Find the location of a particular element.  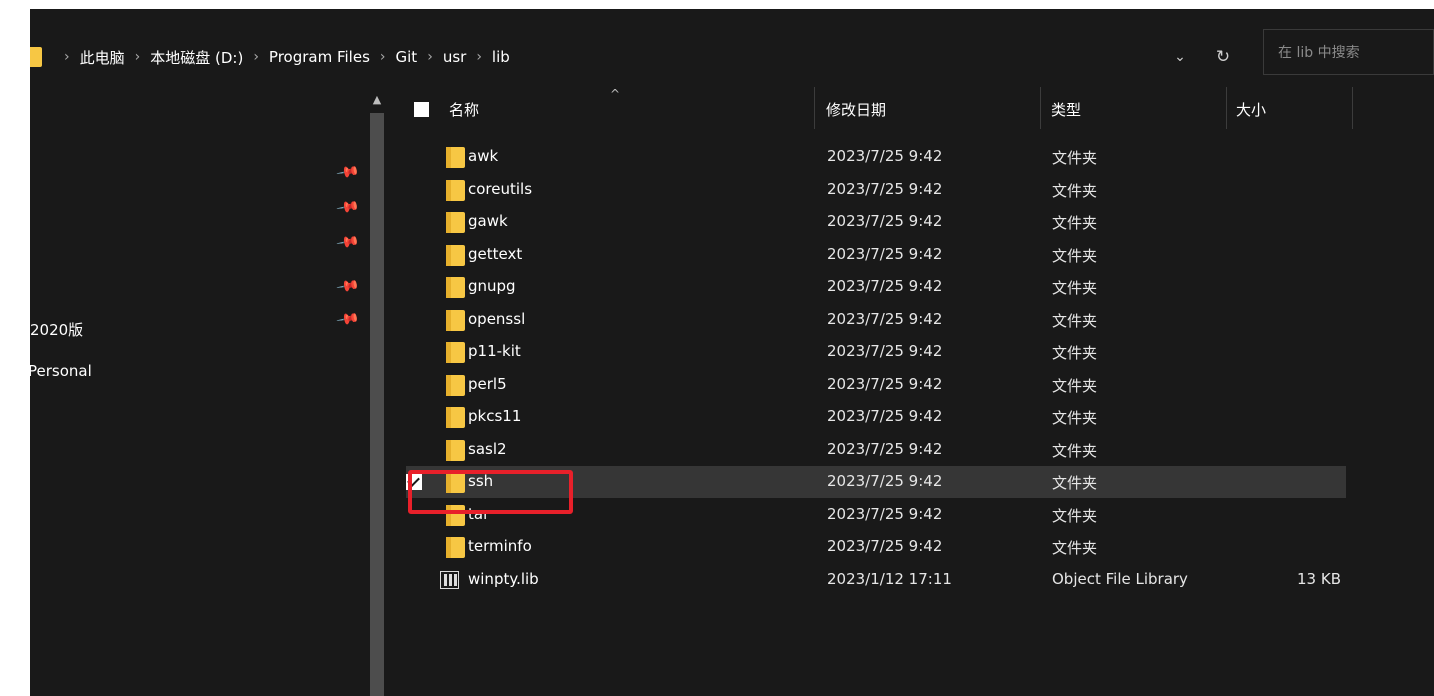

nav-scrollbar: ▲ is located at coordinates (377, 391).